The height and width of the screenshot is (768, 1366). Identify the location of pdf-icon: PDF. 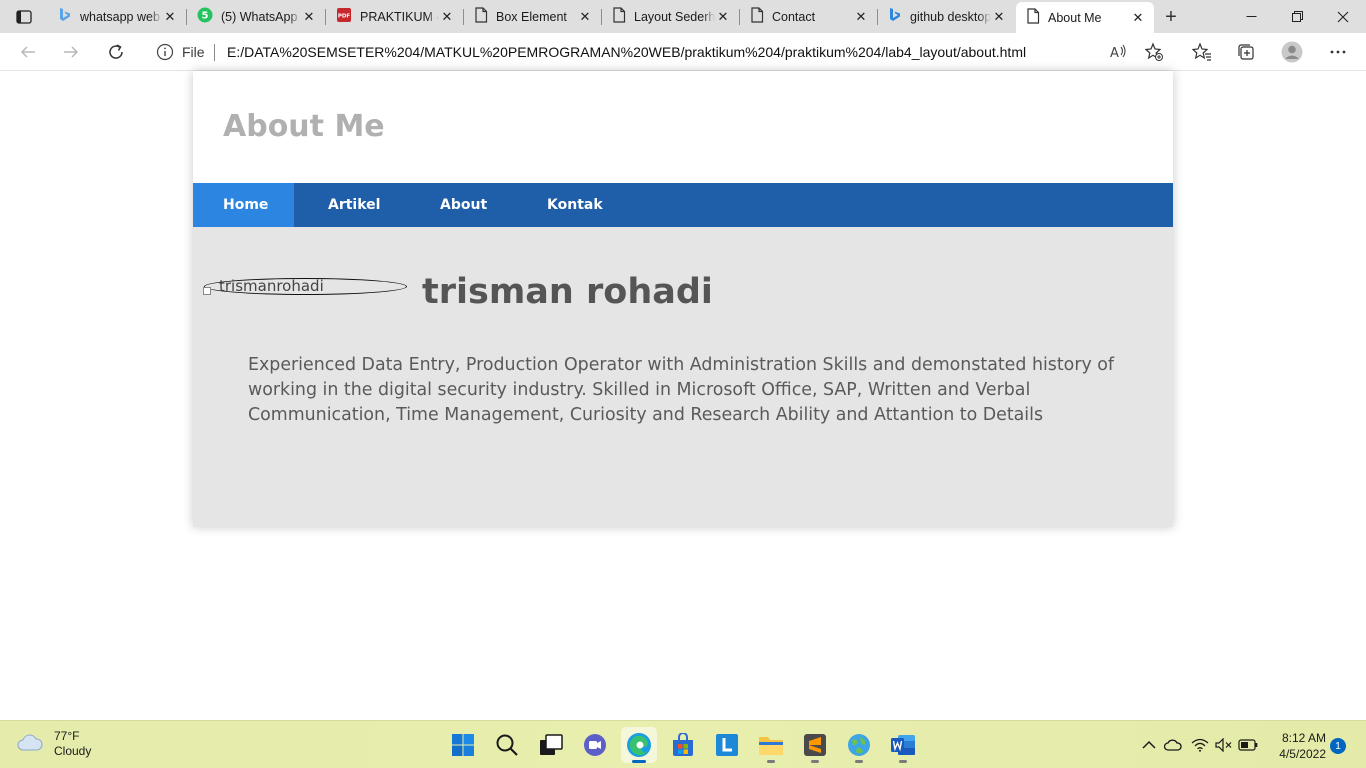
(344, 16).